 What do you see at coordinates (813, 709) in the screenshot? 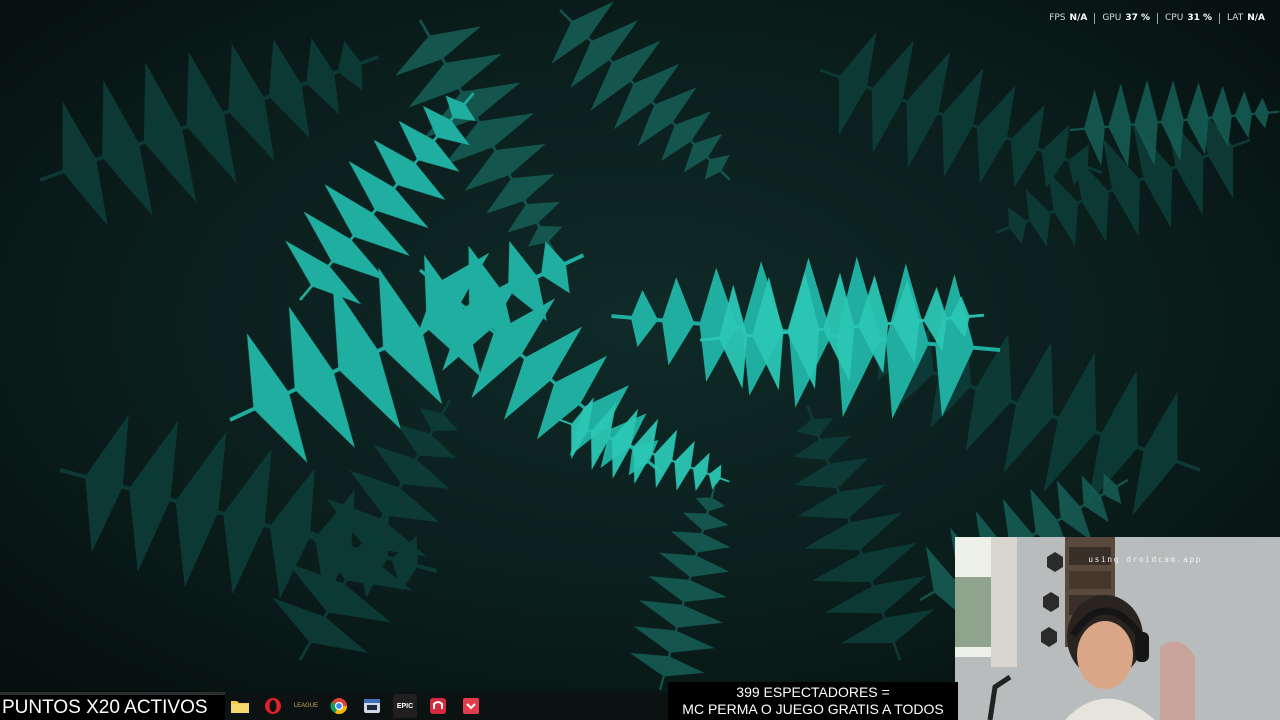
I see `viewers-promo-line: MC PERMA O JUEGO GRATIS A TODOS` at bounding box center [813, 709].